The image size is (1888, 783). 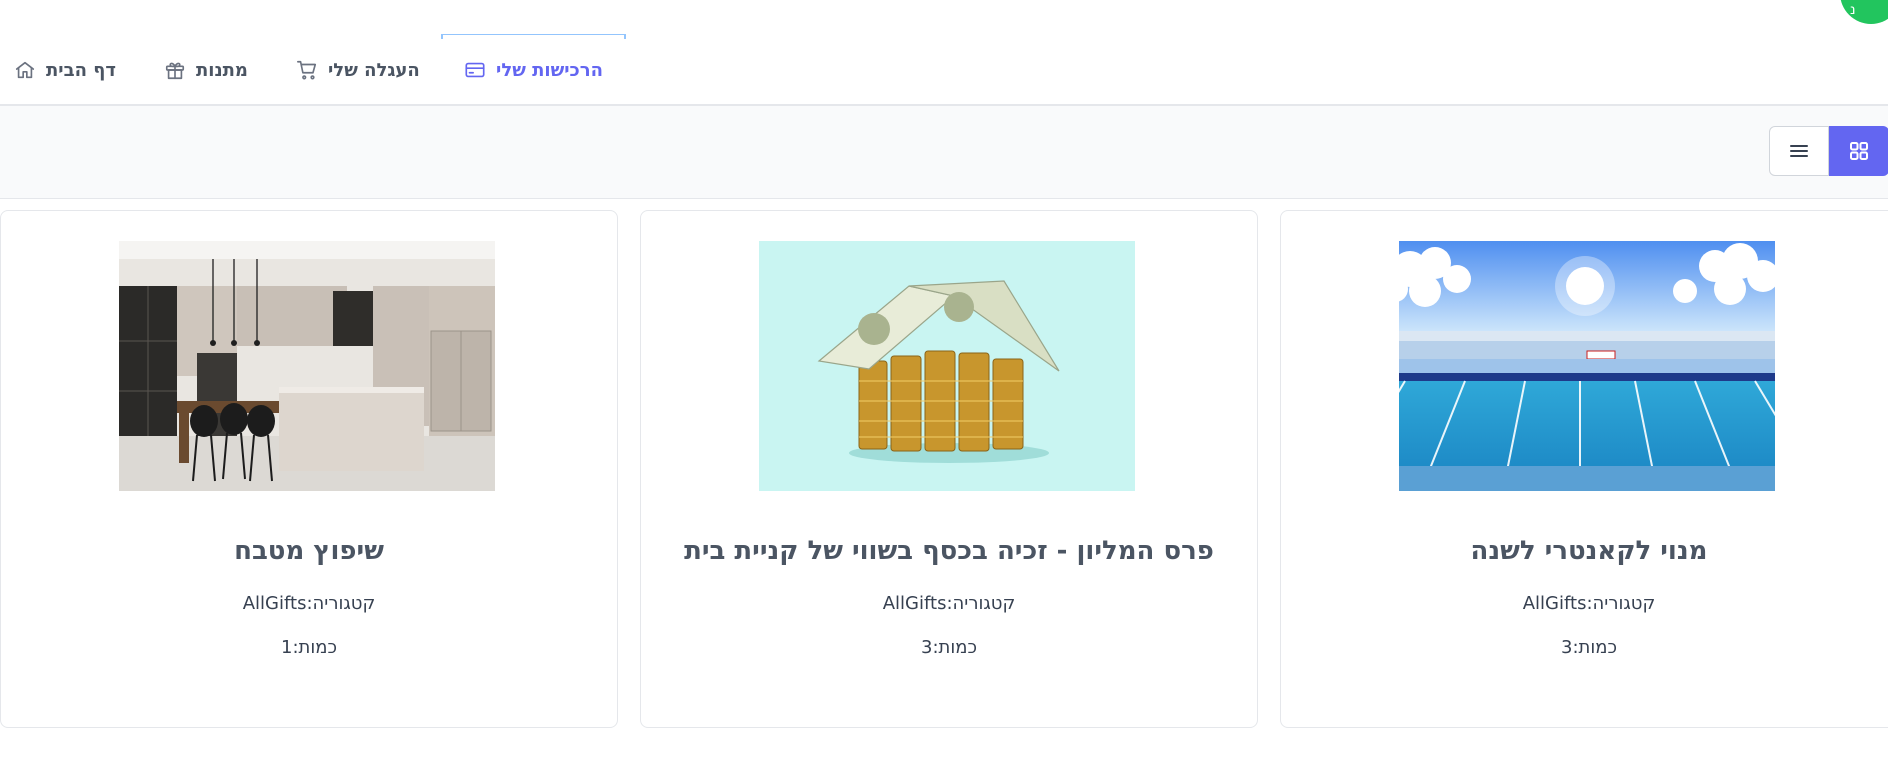 I want to click on tab-label: מתנות, so click(x=222, y=70).